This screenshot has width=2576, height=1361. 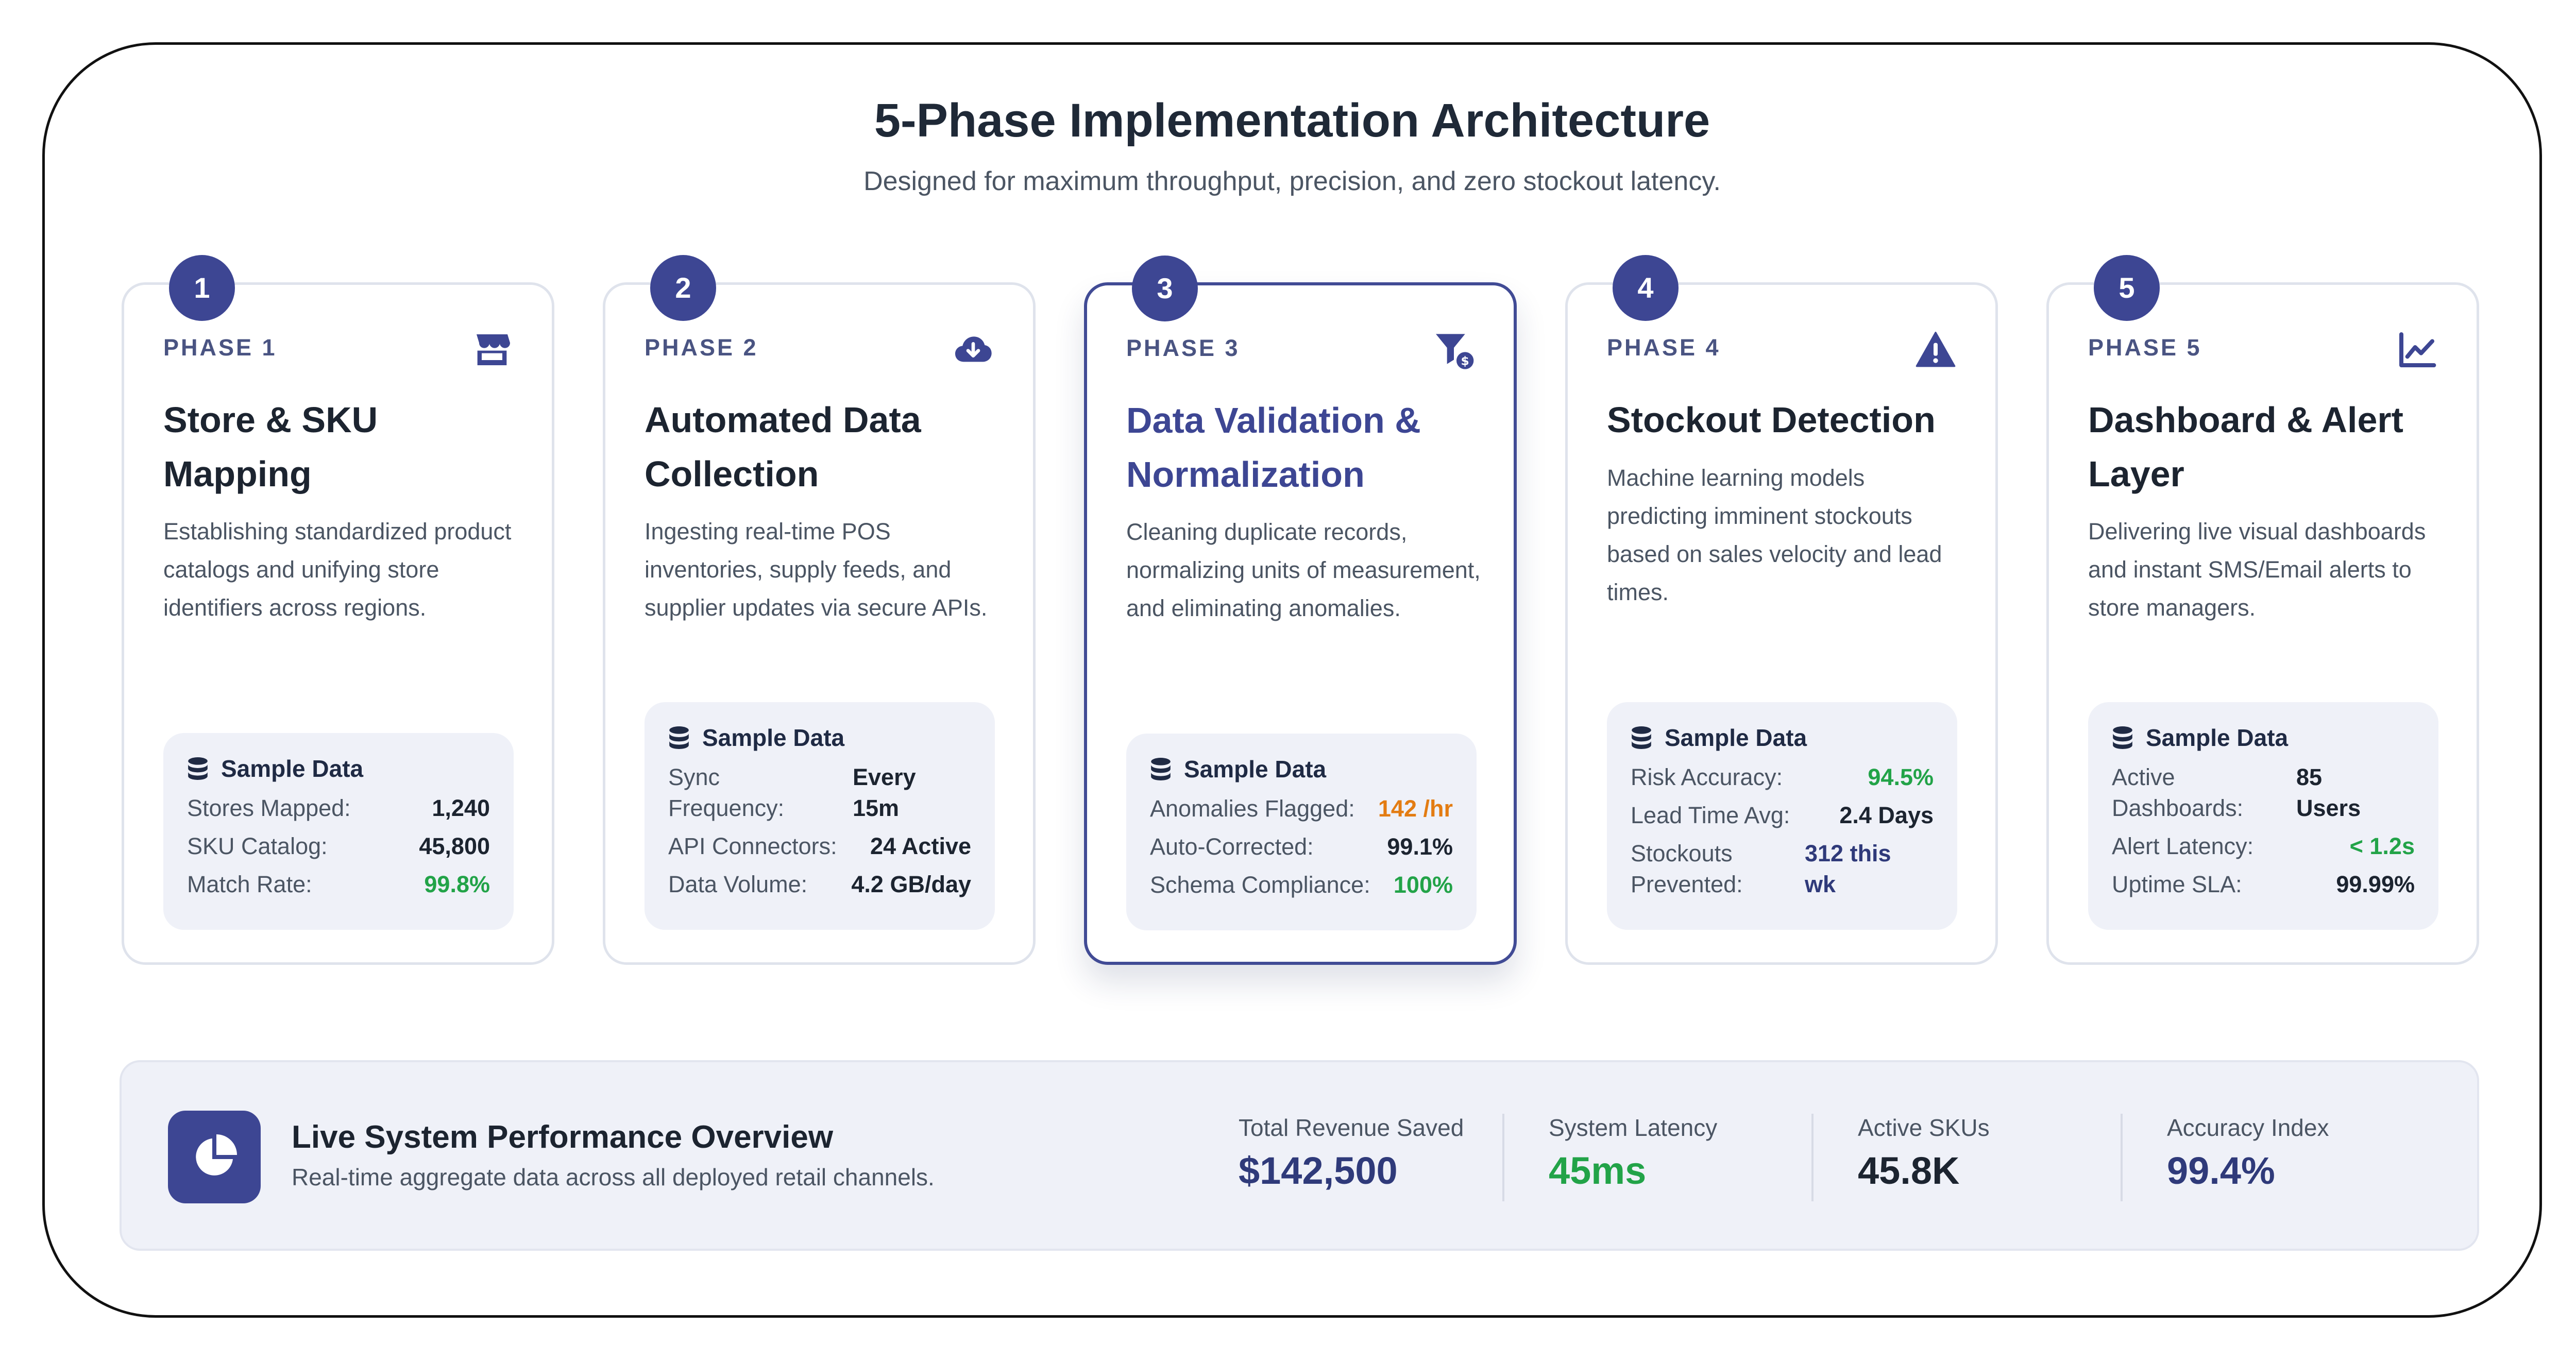 I want to click on sample-row: SKU Catalog: 45,800, so click(x=338, y=846).